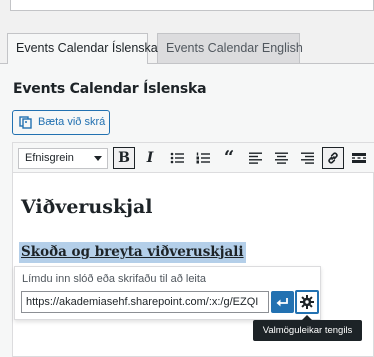 This screenshot has height=357, width=374. Describe the element at coordinates (203, 158) in the screenshot. I see `numbered-list-icon` at that location.